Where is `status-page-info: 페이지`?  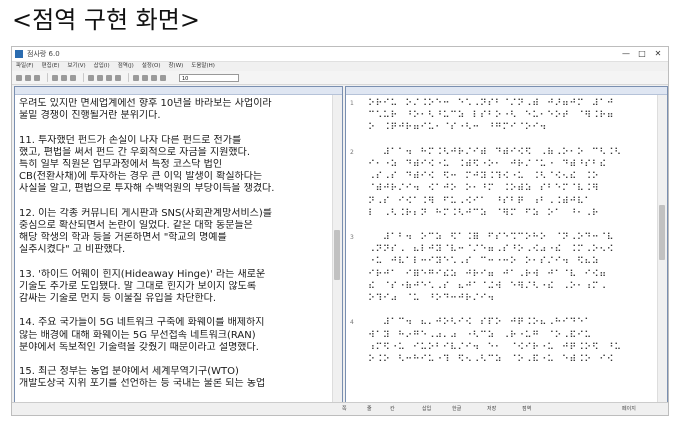 status-page-info: 페이지 is located at coordinates (629, 409).